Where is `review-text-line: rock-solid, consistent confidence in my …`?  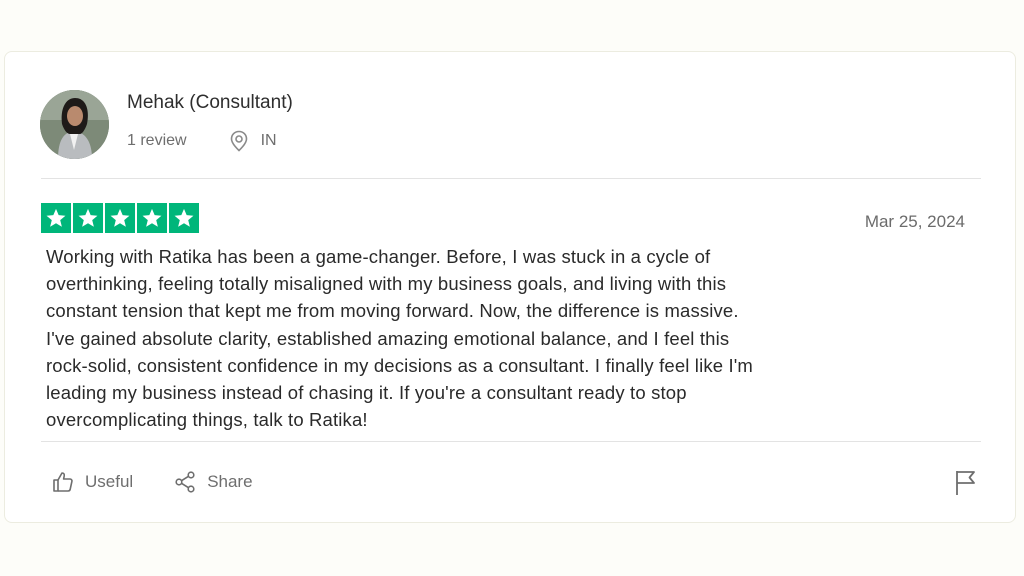 review-text-line: rock-solid, consistent confidence in my … is located at coordinates (399, 365).